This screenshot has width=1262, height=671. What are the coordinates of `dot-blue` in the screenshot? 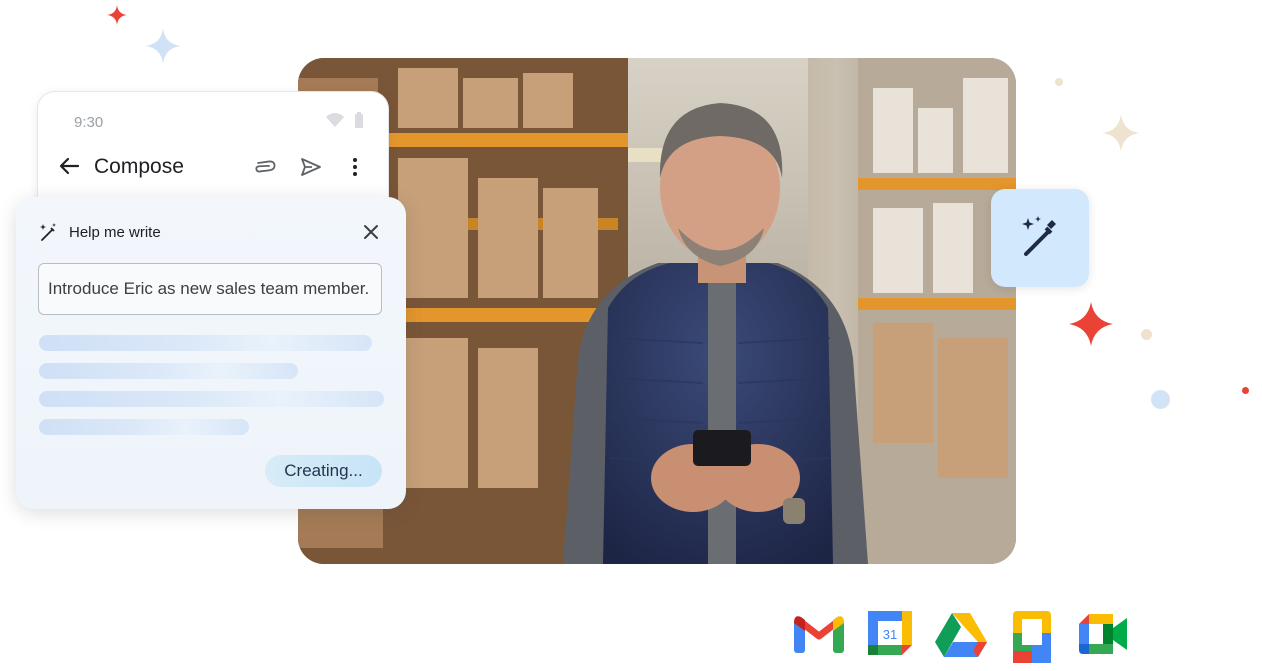 It's located at (1160, 399).